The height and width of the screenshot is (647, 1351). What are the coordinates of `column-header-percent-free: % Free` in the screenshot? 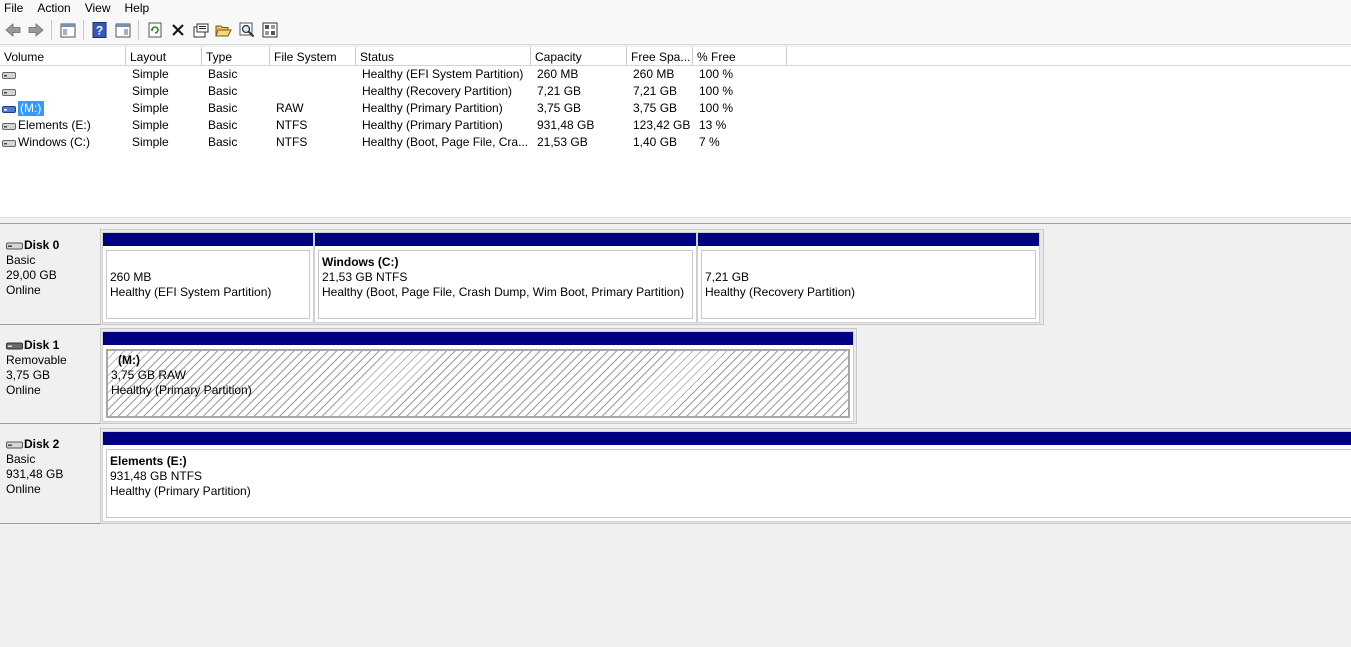 It's located at (740, 56).